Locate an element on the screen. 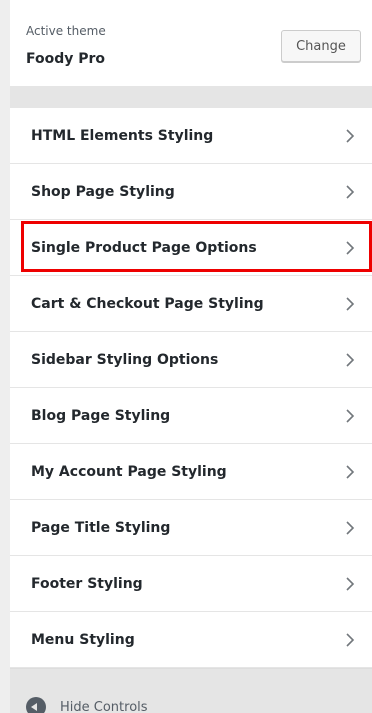 This screenshot has width=372, height=713. menu-item-label: Cart & Checkout Page Styling is located at coordinates (147, 304).